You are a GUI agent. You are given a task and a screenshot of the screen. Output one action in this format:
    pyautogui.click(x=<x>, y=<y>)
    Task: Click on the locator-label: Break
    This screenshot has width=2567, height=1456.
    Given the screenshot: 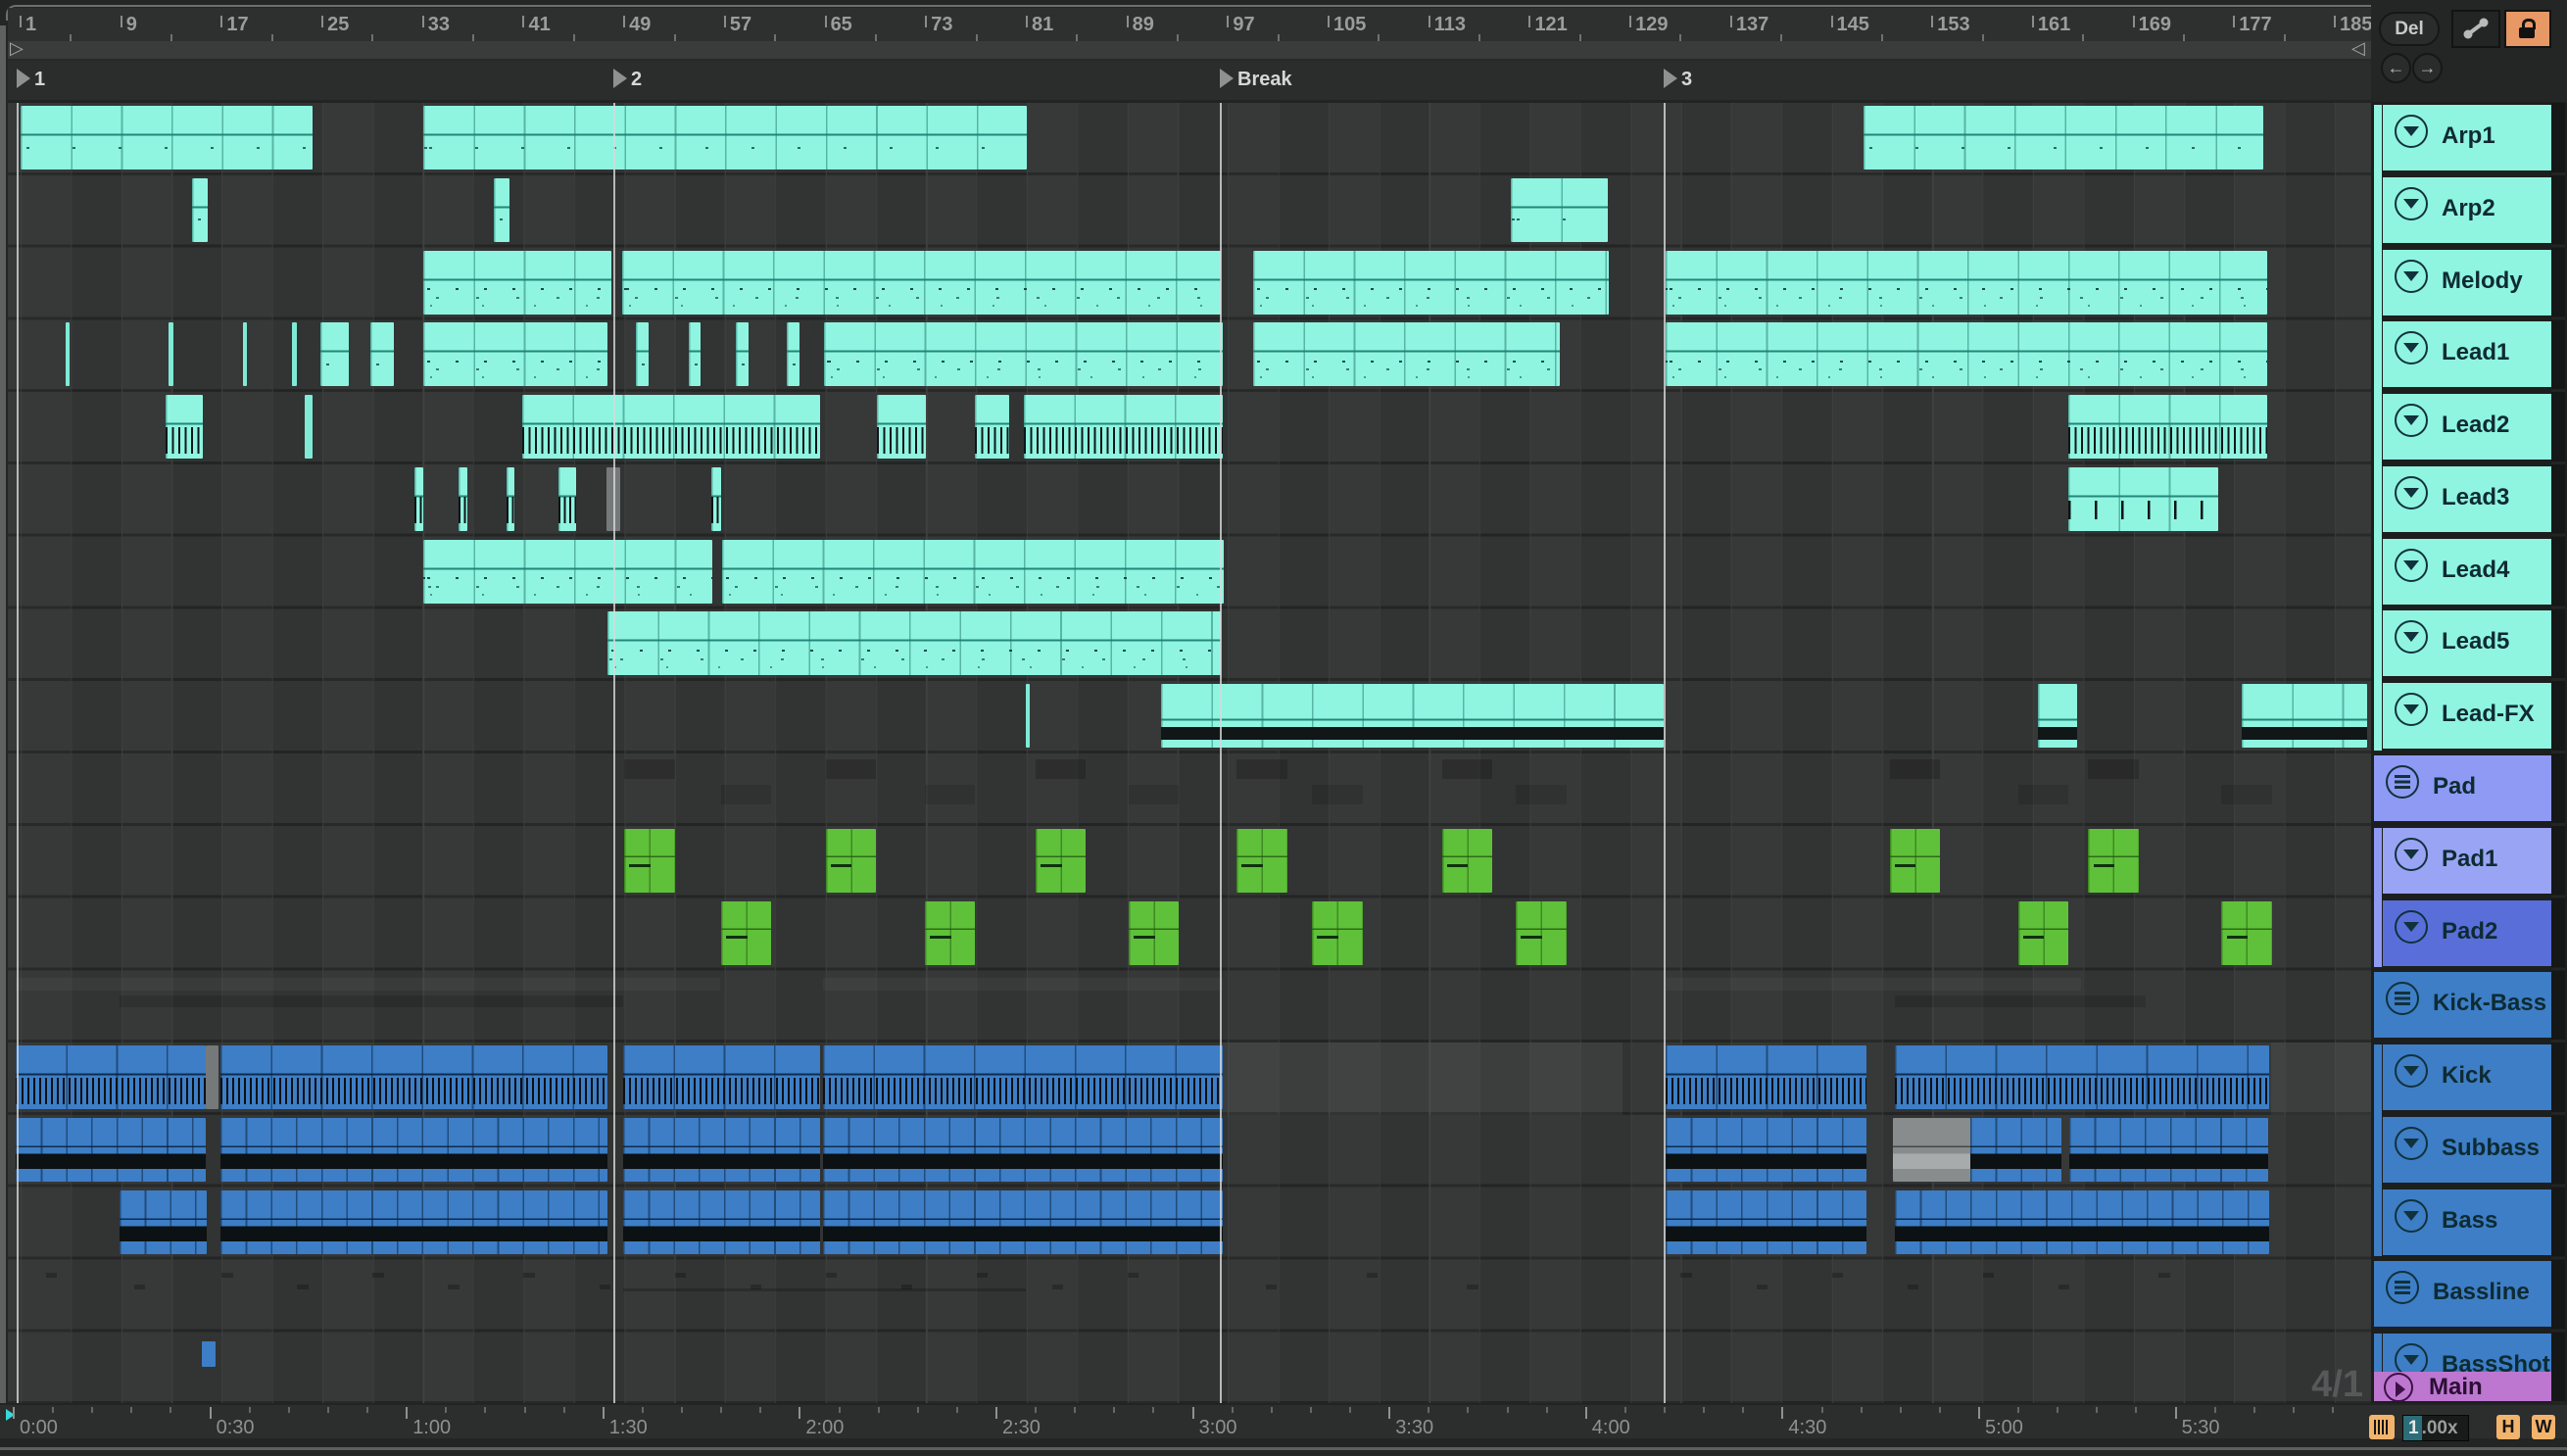 What is the action you would take?
    pyautogui.click(x=1264, y=80)
    